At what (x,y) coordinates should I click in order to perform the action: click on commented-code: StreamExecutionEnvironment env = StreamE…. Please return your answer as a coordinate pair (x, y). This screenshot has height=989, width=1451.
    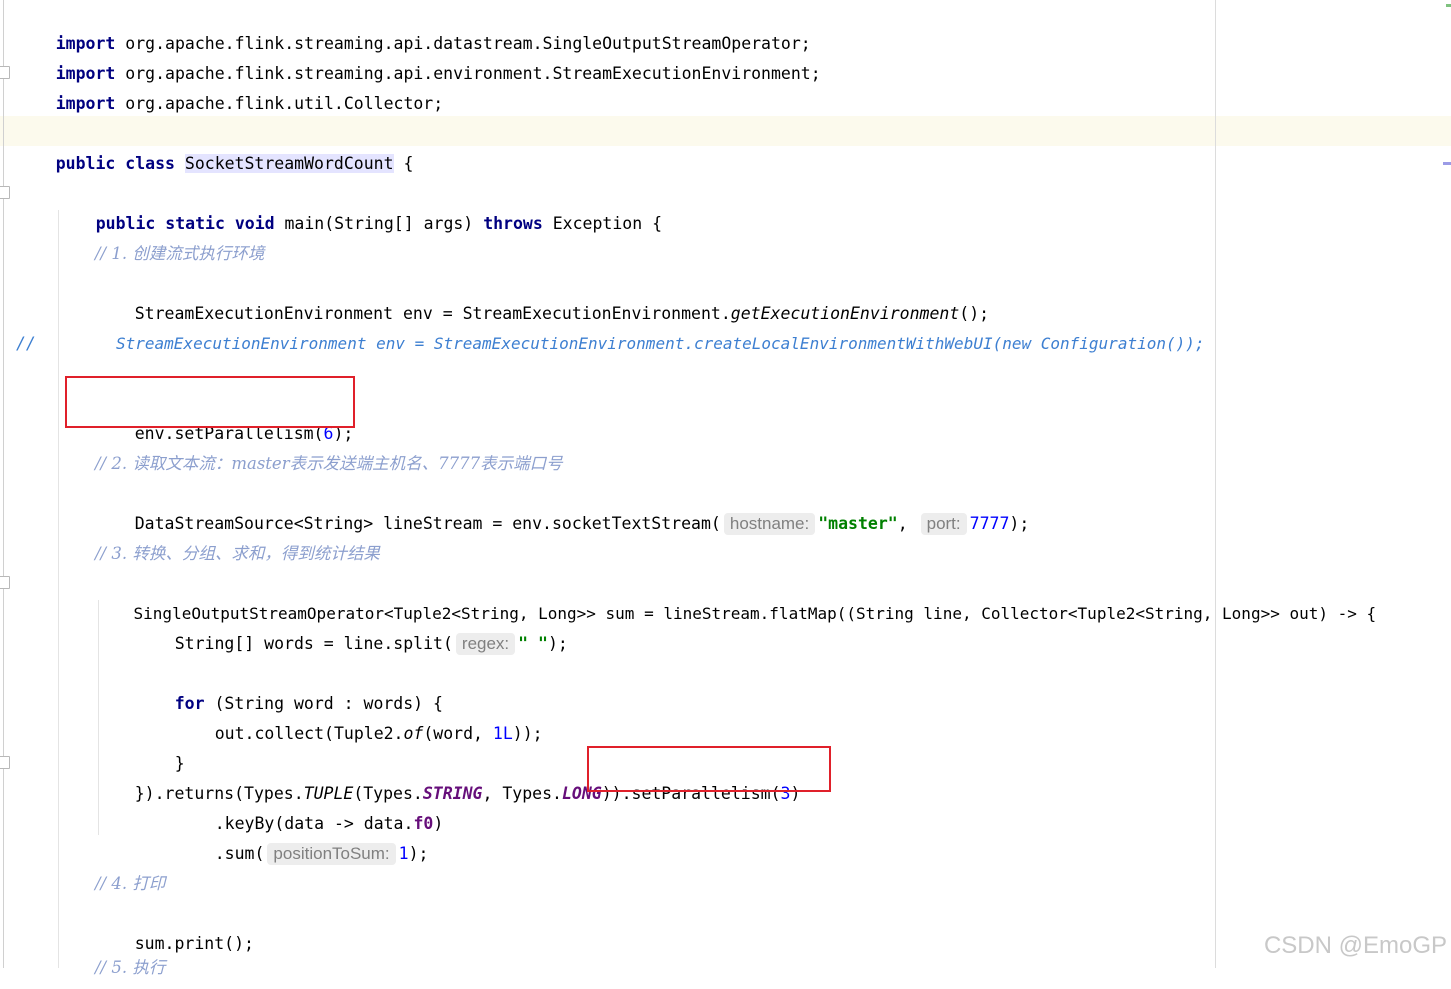
    Looking at the image, I should click on (660, 344).